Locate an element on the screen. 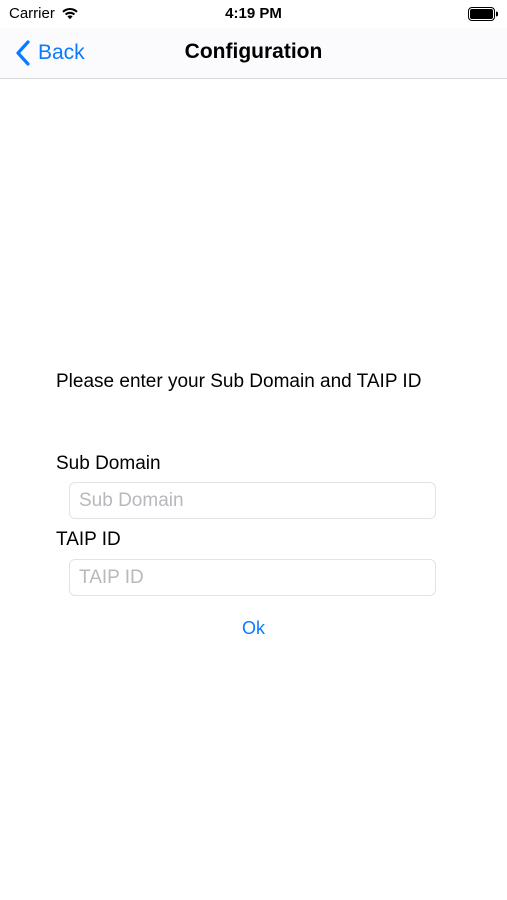  sub-domain-label: Sub Domain is located at coordinates (108, 463).